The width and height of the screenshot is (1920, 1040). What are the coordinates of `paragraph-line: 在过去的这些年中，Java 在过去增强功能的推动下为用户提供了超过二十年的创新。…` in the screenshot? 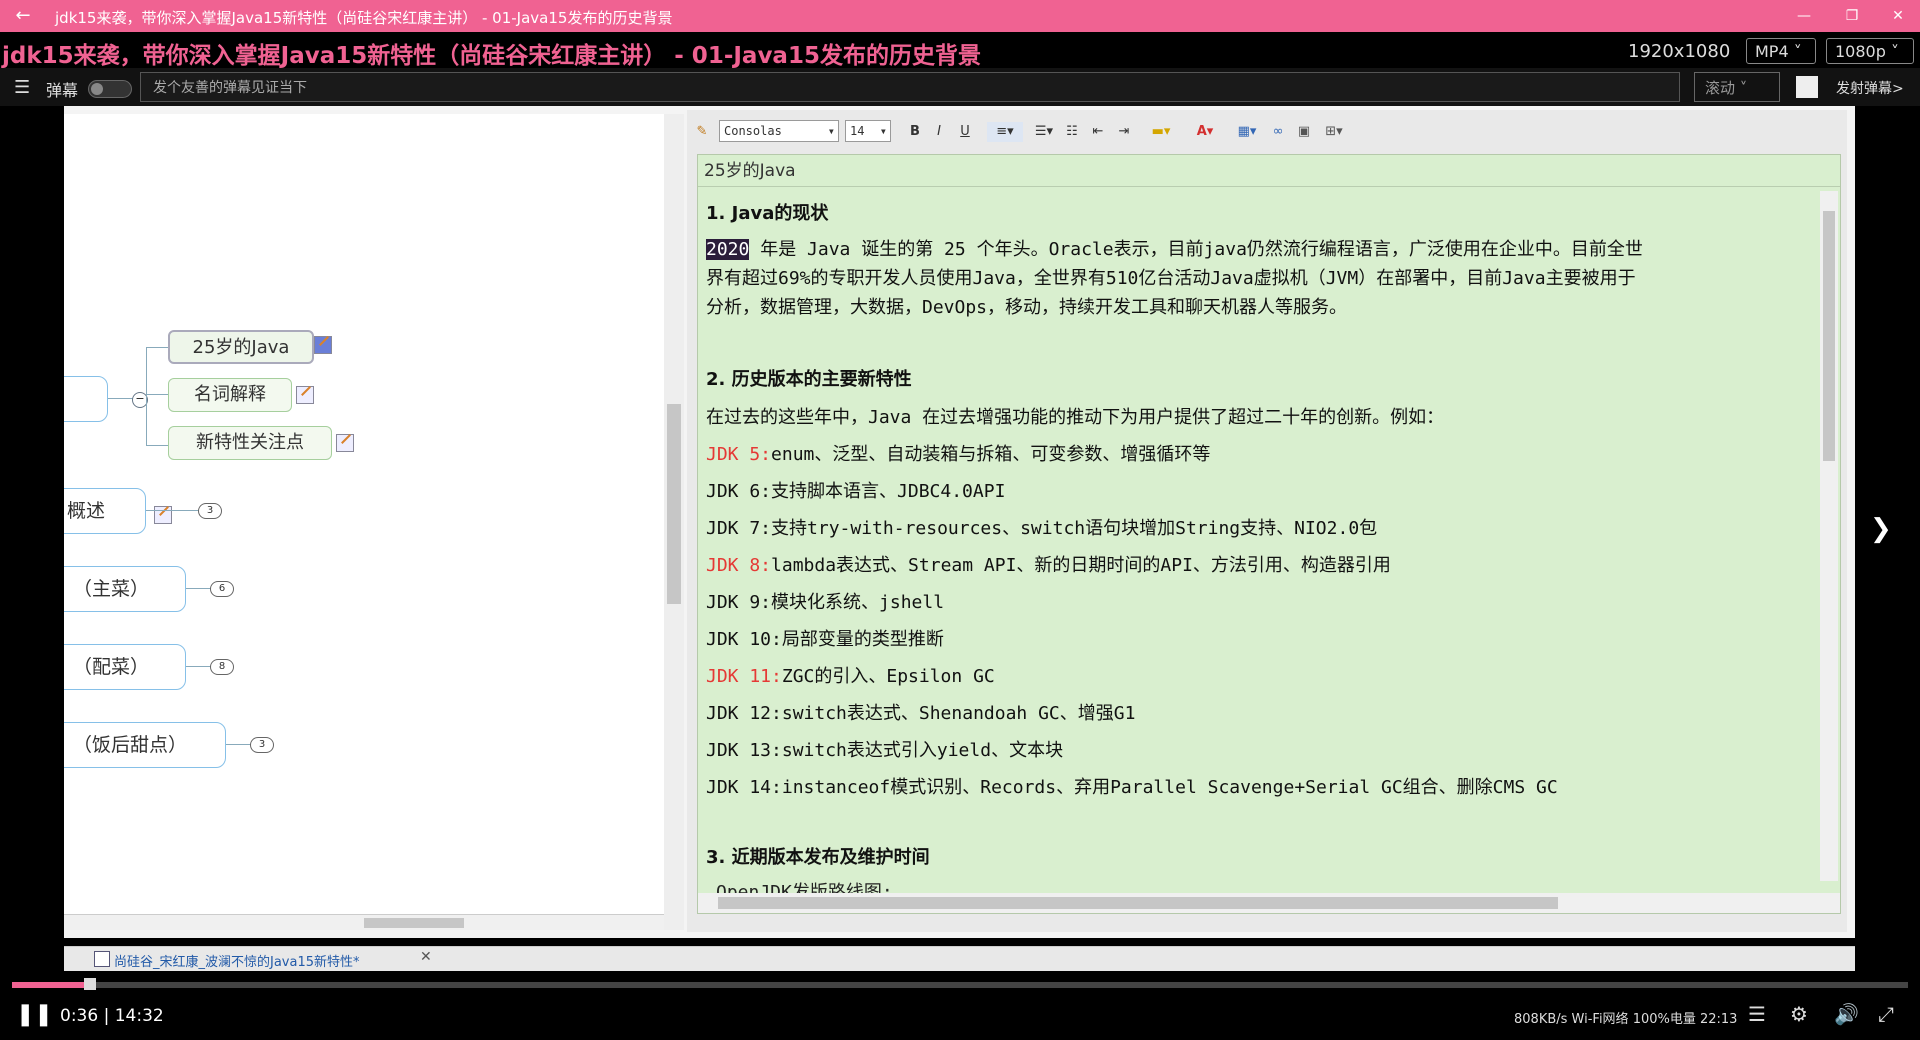 It's located at (1075, 417).